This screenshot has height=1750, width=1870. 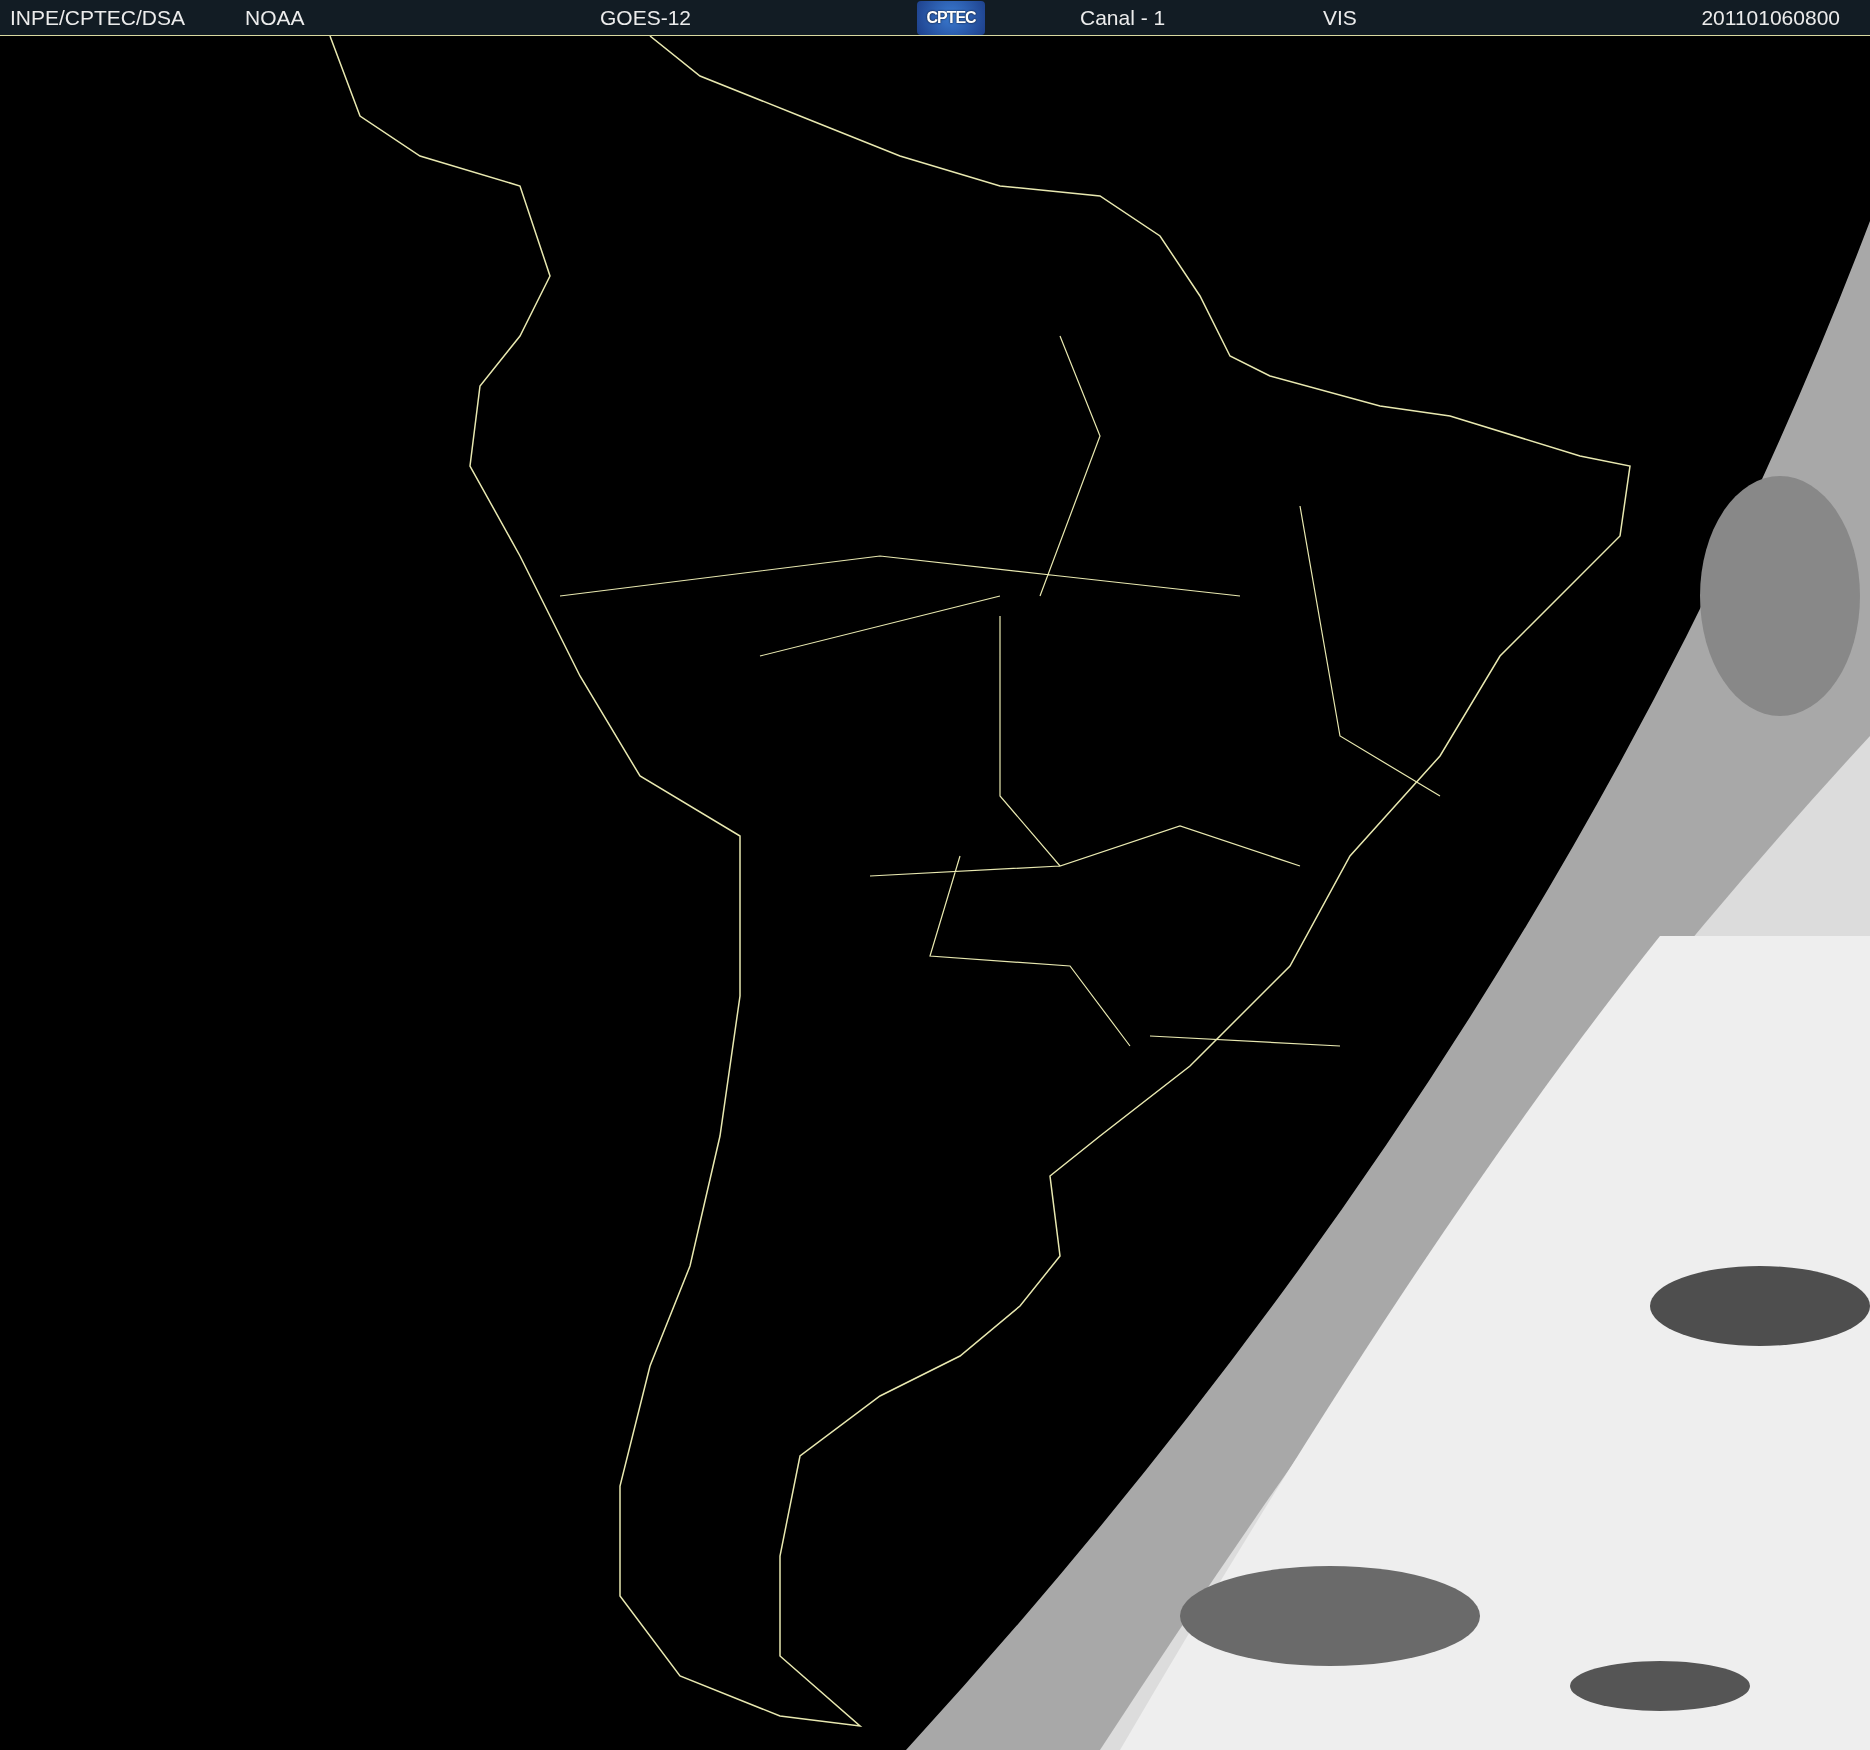 What do you see at coordinates (275, 17) in the screenshot?
I see `agency-label: NOAA` at bounding box center [275, 17].